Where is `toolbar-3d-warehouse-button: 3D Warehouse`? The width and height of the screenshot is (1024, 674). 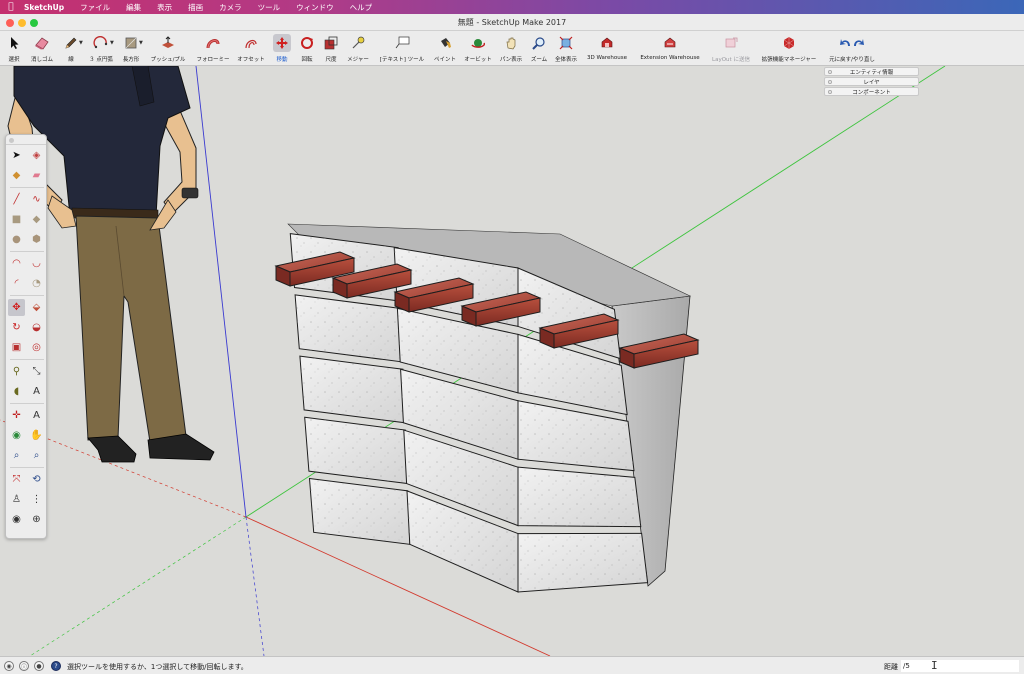
toolbar-3d-warehouse-button: 3D Warehouse is located at coordinates (607, 48).